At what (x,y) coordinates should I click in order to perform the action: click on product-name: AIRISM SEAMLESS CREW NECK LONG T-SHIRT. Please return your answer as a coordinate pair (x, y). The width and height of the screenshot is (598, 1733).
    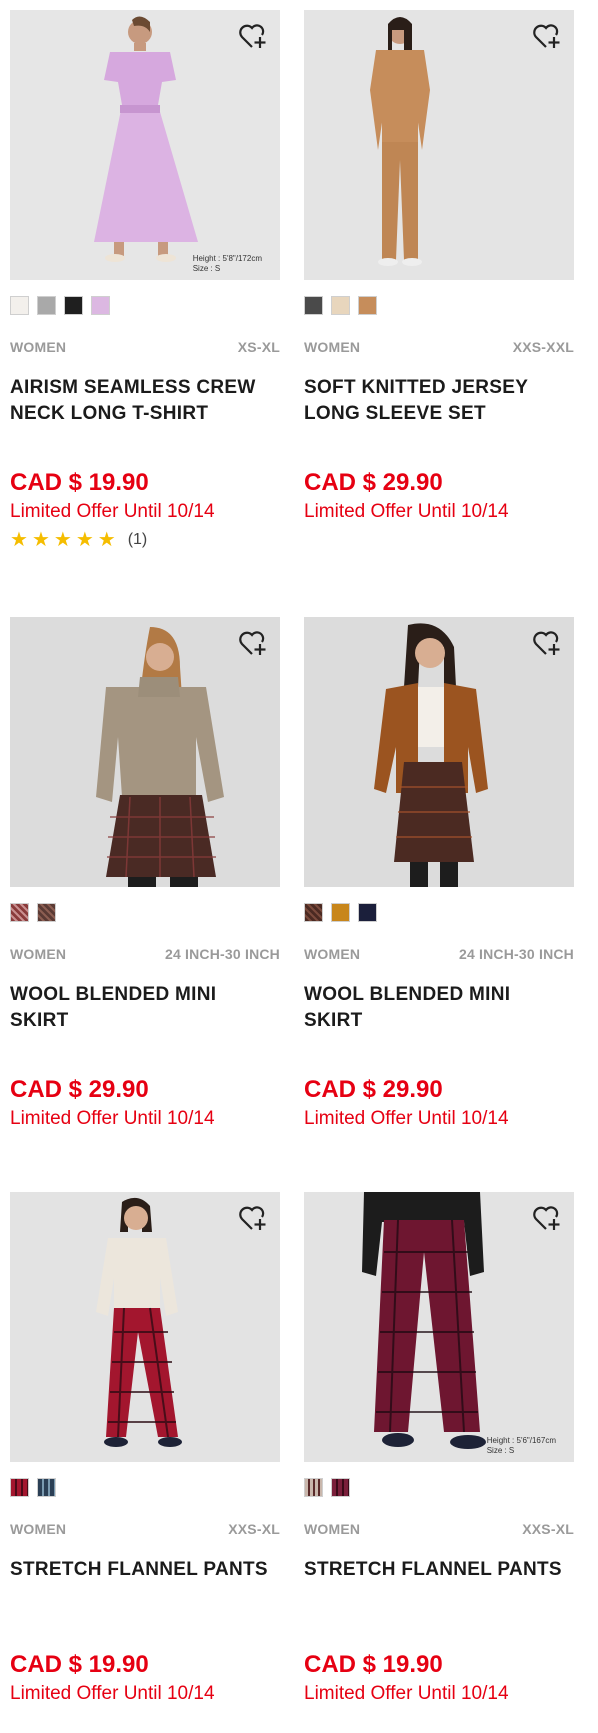
    Looking at the image, I should click on (145, 401).